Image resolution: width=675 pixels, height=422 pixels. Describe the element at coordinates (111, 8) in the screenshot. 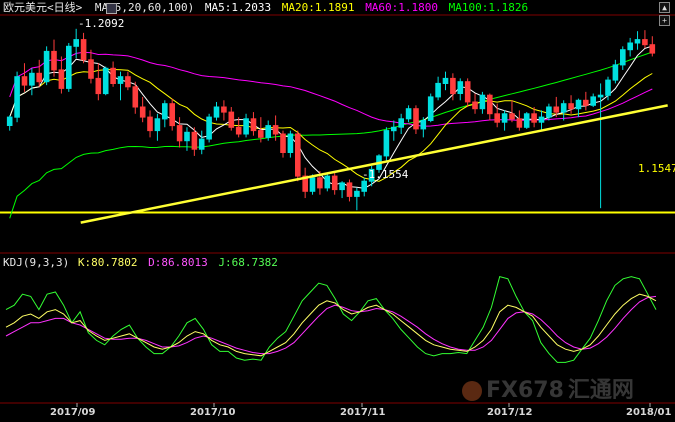

I see `ma-settings-icon` at that location.